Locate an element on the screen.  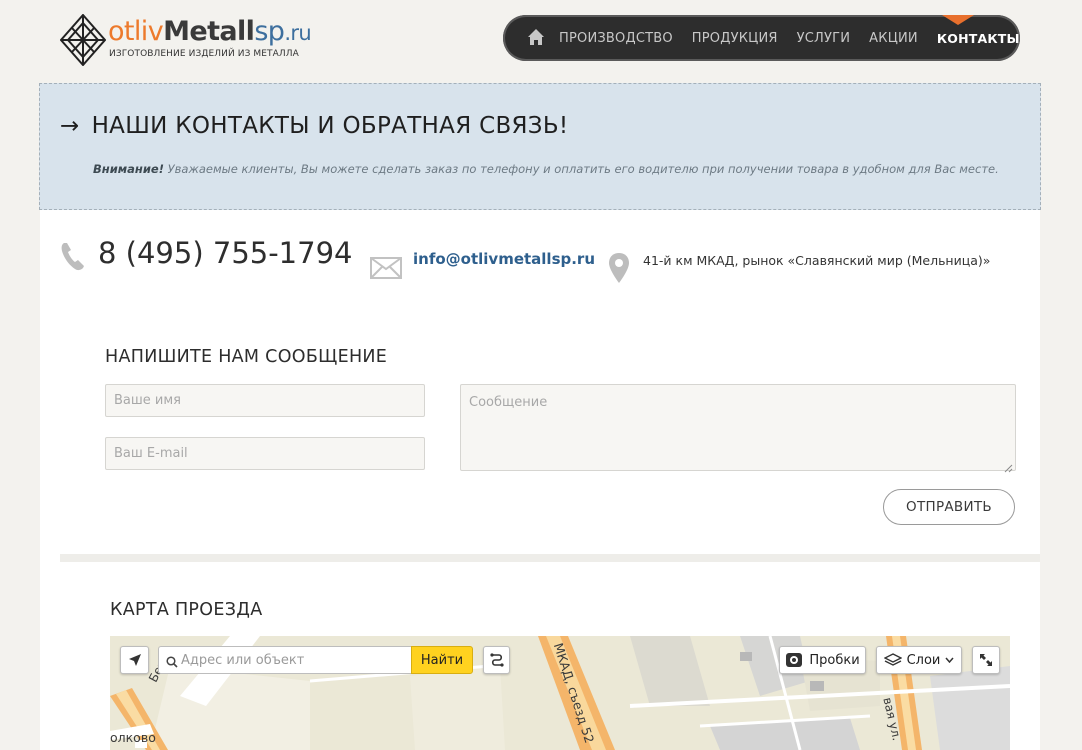
layers-button: Слои is located at coordinates (919, 660).